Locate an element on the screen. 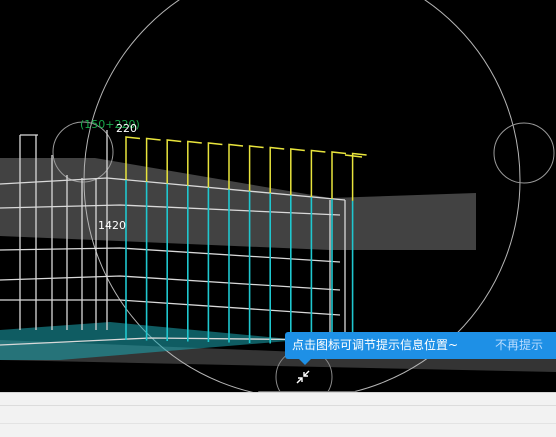 This screenshot has height=437, width=556. dimension-top-width-label: 220 is located at coordinates (126, 128).